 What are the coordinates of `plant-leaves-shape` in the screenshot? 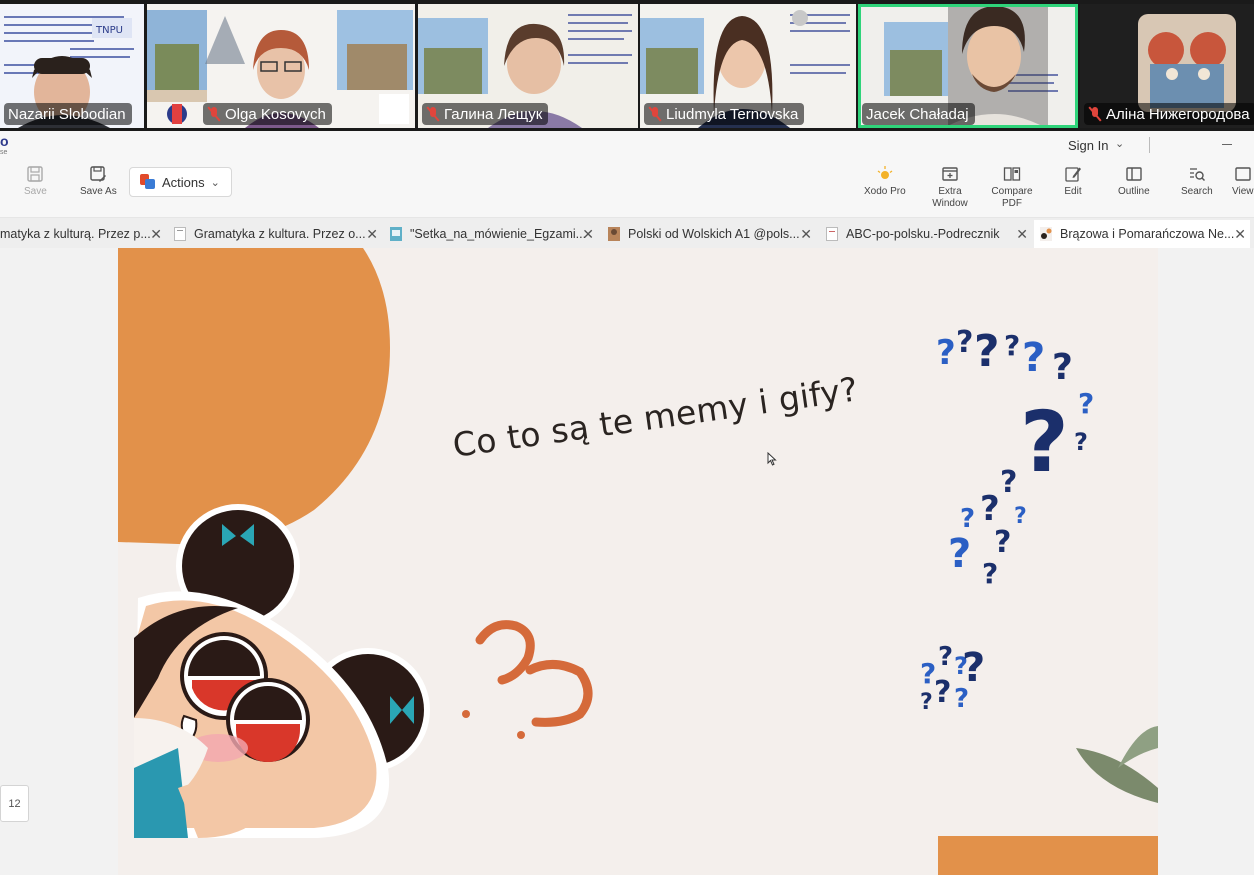 It's located at (1117, 764).